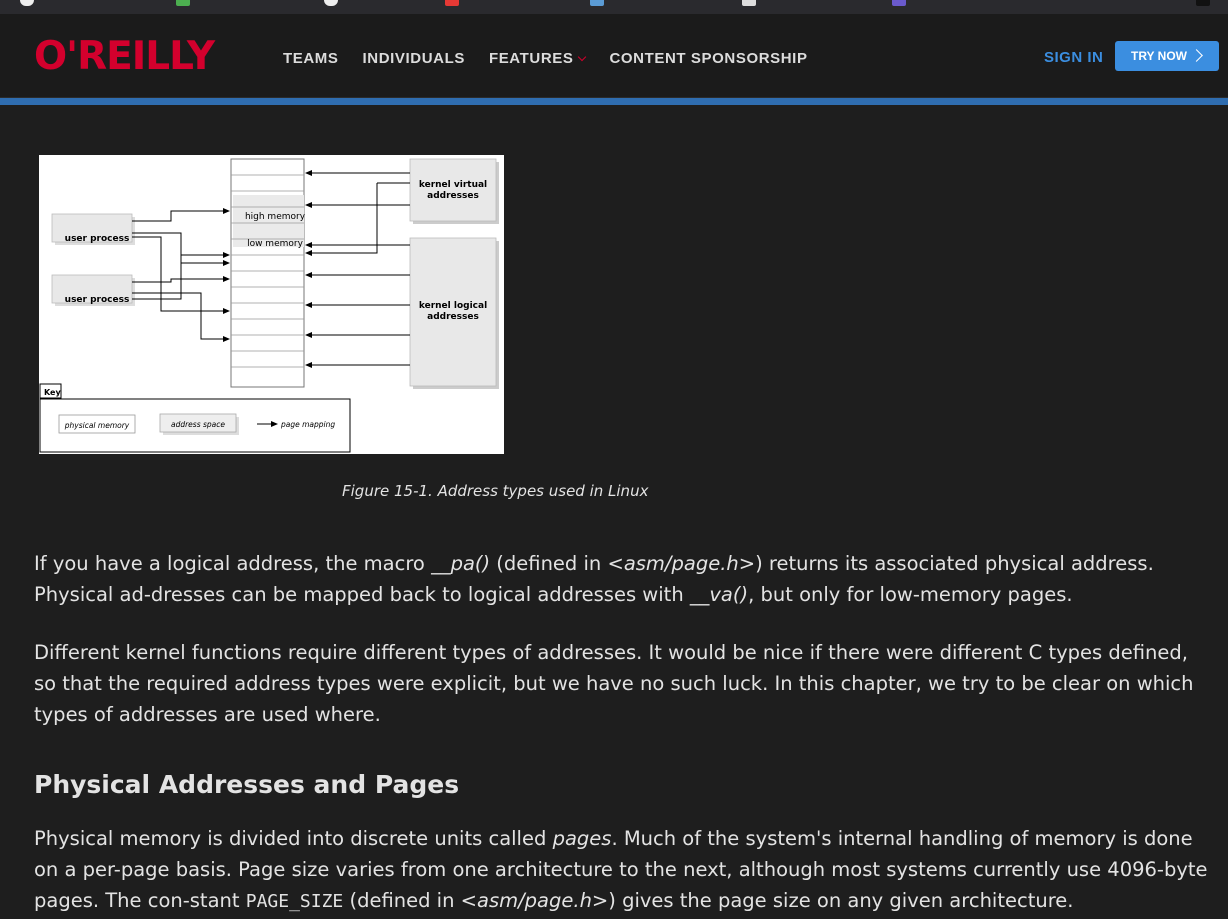 Image resolution: width=1228 pixels, height=919 pixels. I want to click on key-page-mapping: page mapping, so click(307, 424).